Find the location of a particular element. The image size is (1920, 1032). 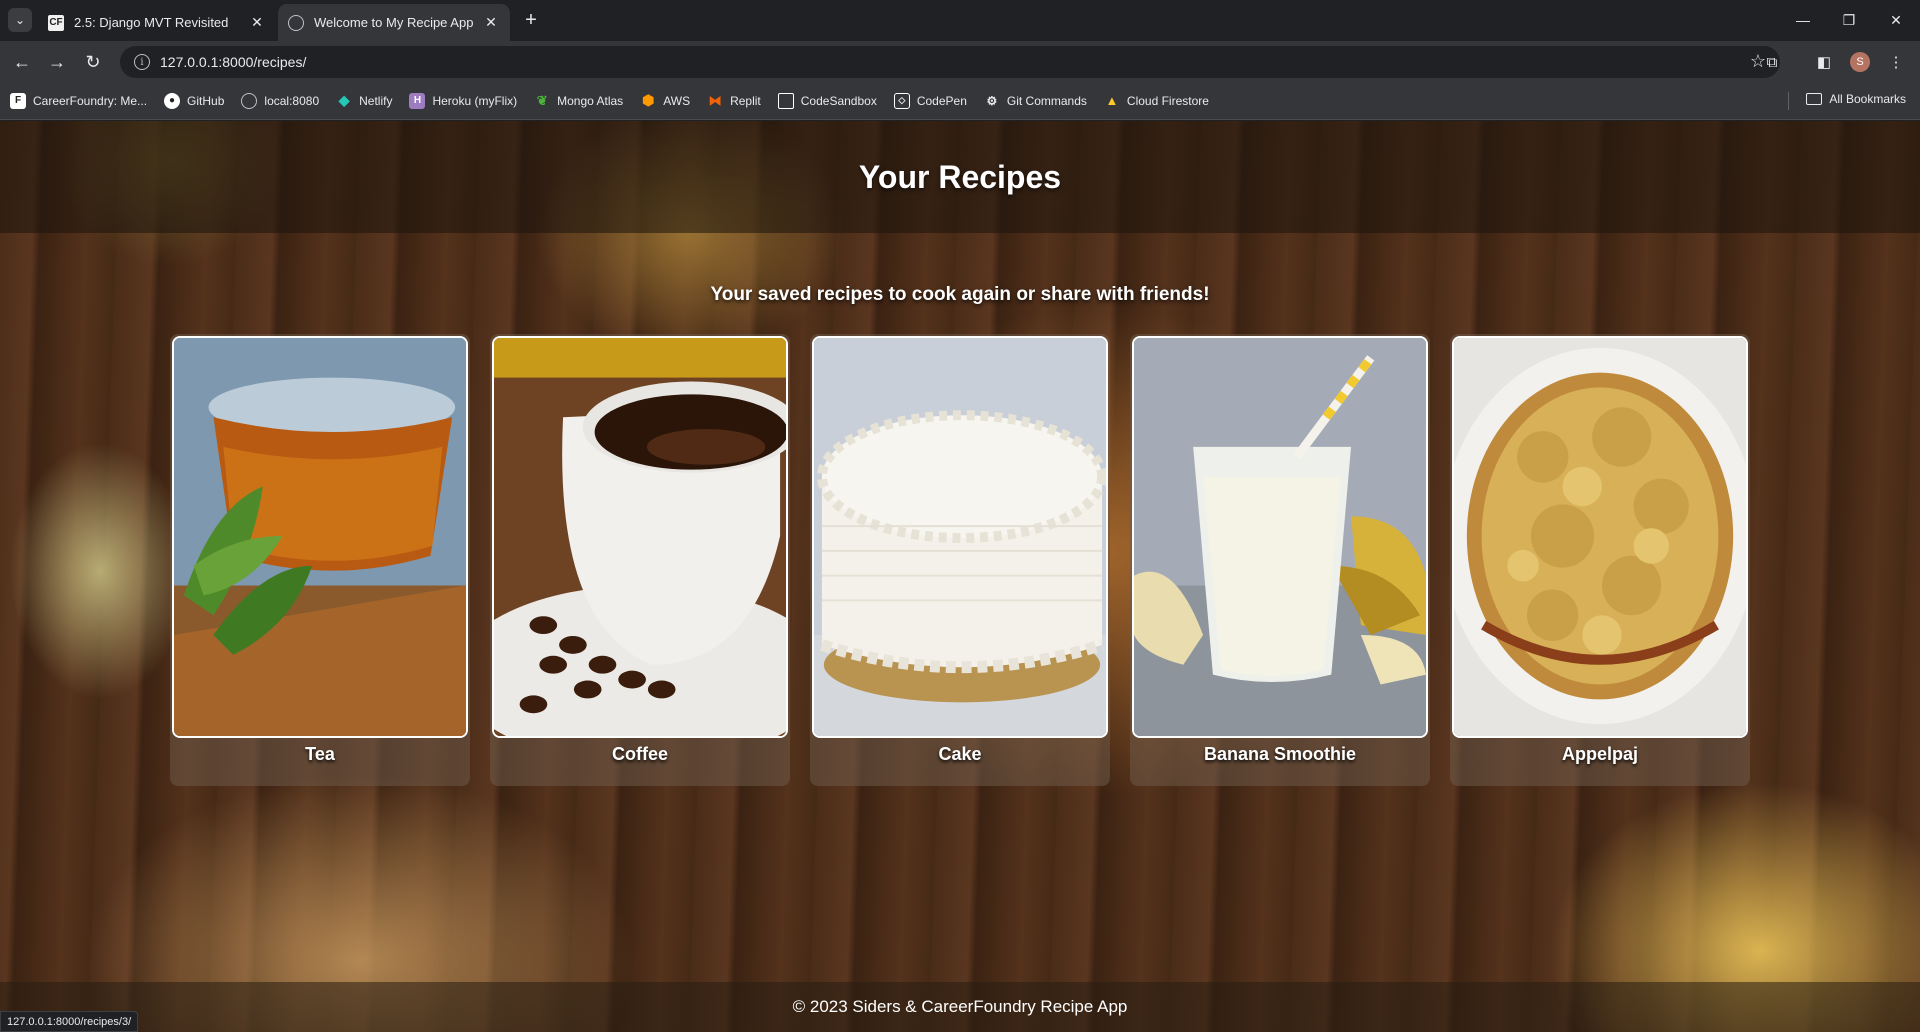

arrow-left-icon: ← is located at coordinates (22, 61).